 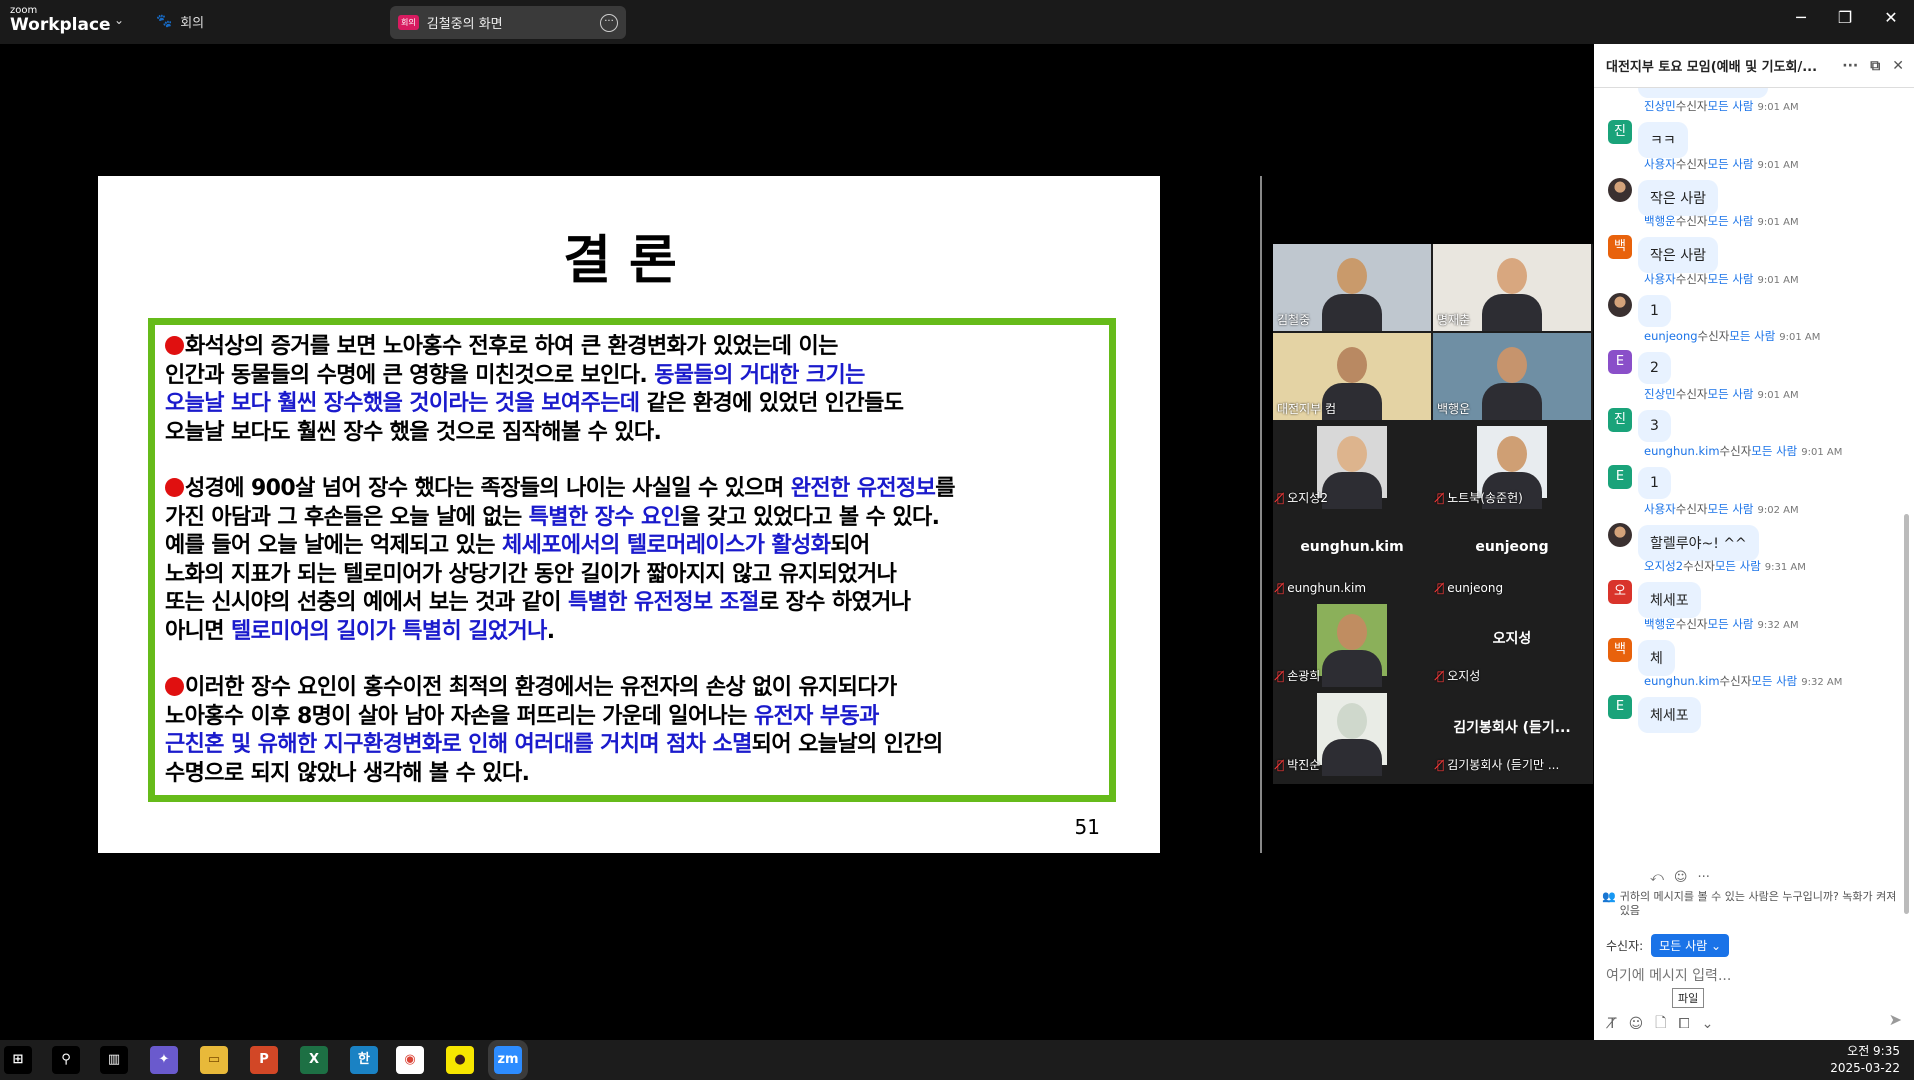 What do you see at coordinates (264, 1060) in the screenshot?
I see `powerpoint-icon: P` at bounding box center [264, 1060].